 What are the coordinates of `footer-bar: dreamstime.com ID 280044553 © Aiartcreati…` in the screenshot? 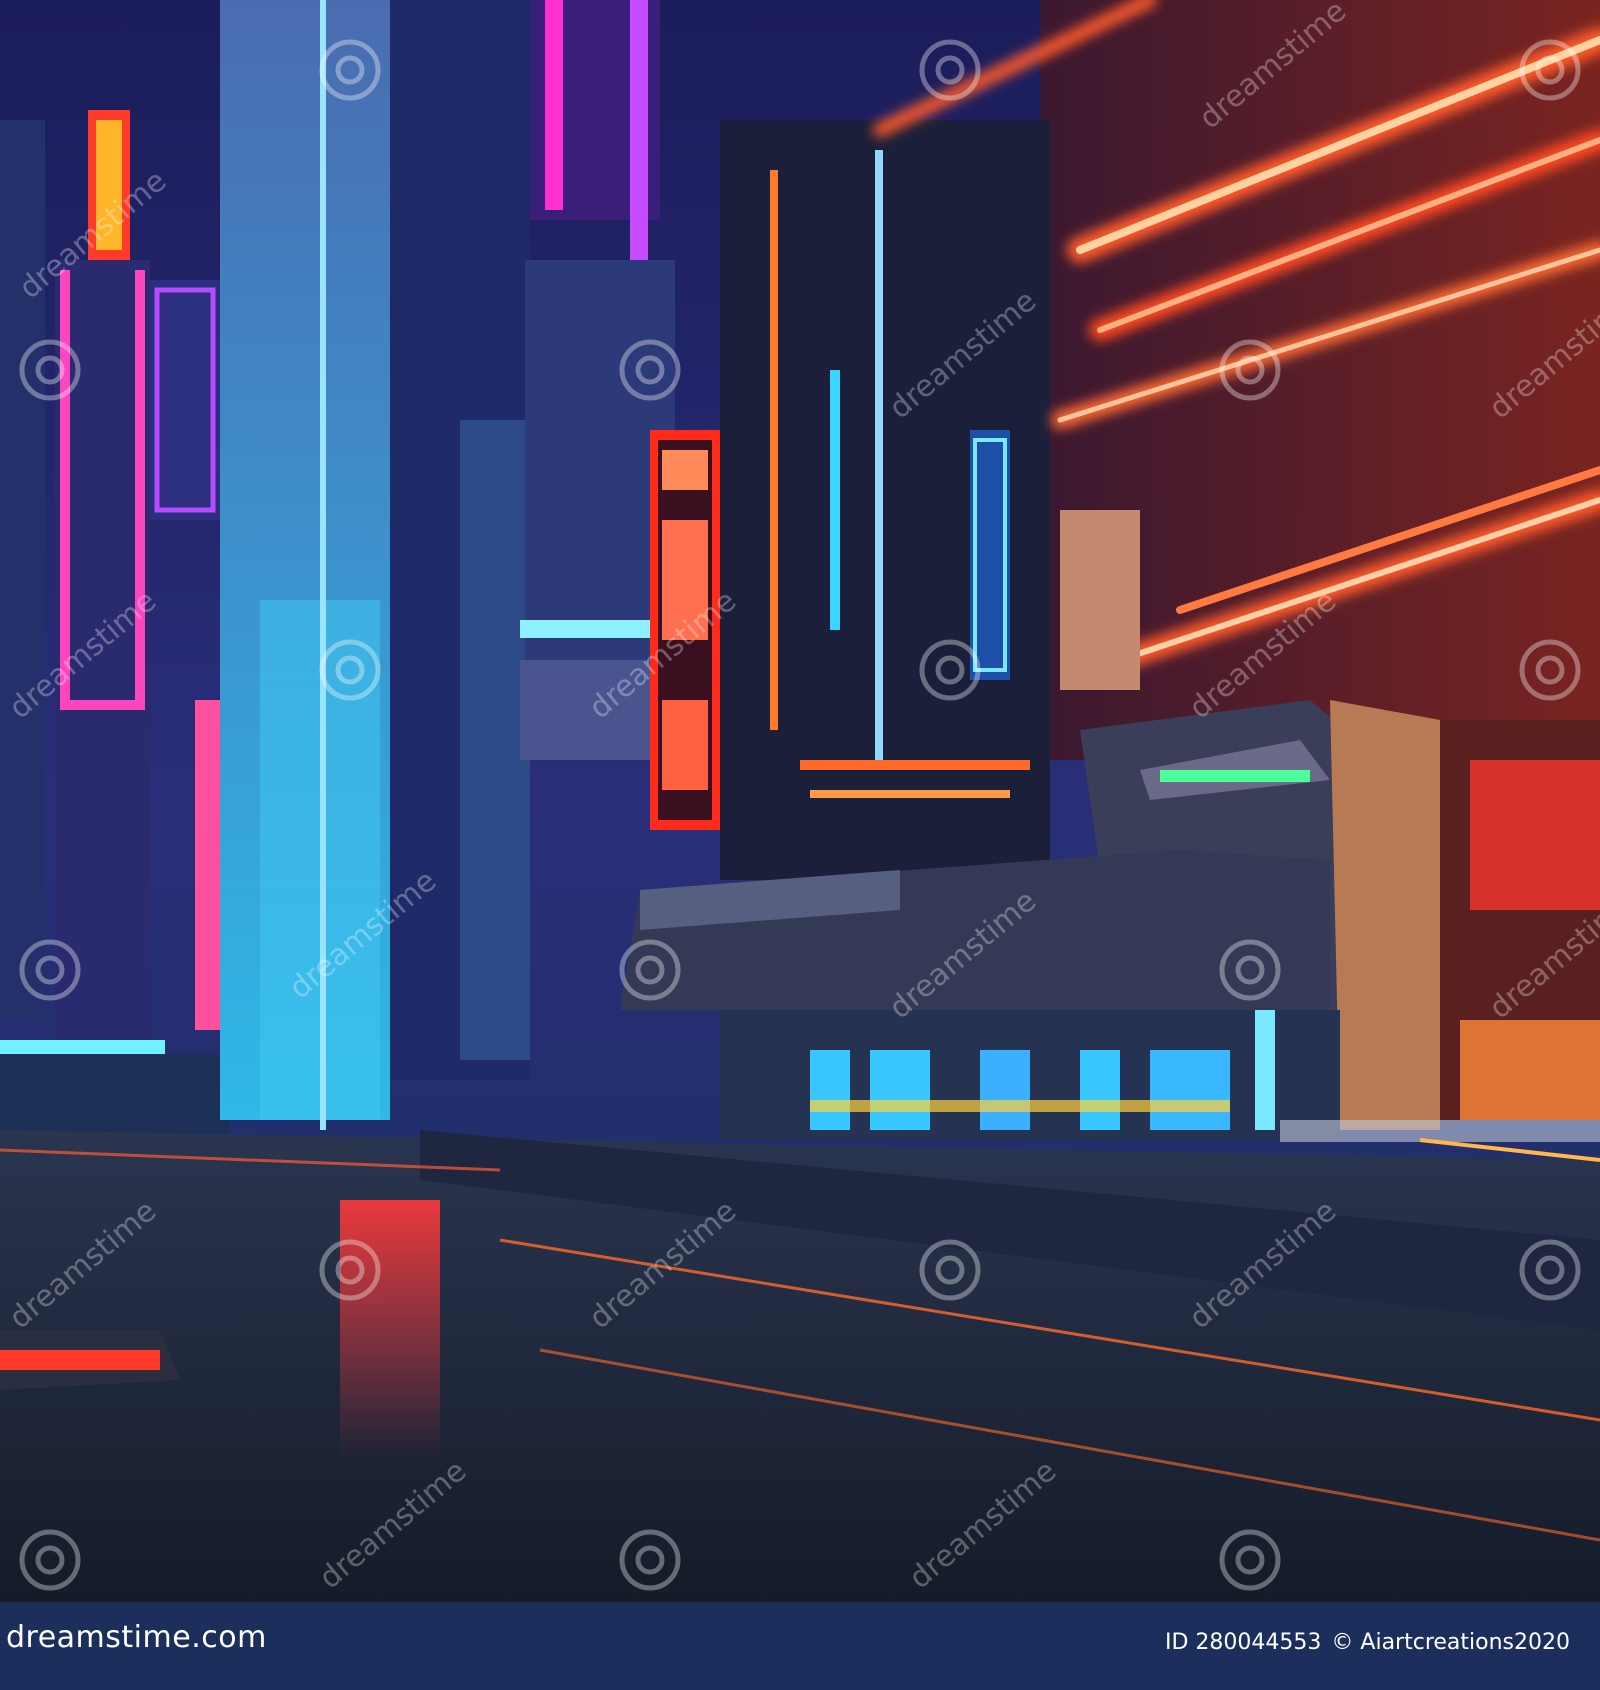 It's located at (800, 1646).